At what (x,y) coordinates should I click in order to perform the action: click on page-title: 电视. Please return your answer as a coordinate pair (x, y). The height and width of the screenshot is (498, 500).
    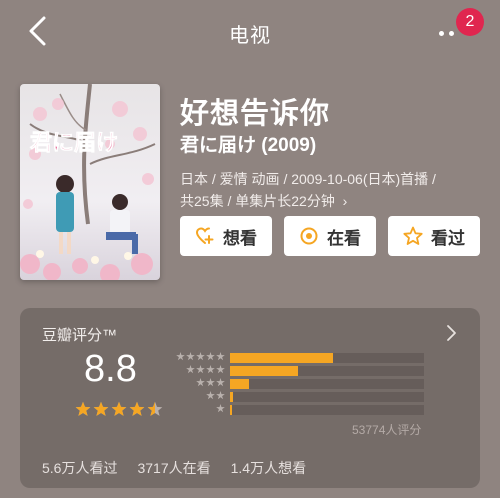
    Looking at the image, I should click on (250, 36).